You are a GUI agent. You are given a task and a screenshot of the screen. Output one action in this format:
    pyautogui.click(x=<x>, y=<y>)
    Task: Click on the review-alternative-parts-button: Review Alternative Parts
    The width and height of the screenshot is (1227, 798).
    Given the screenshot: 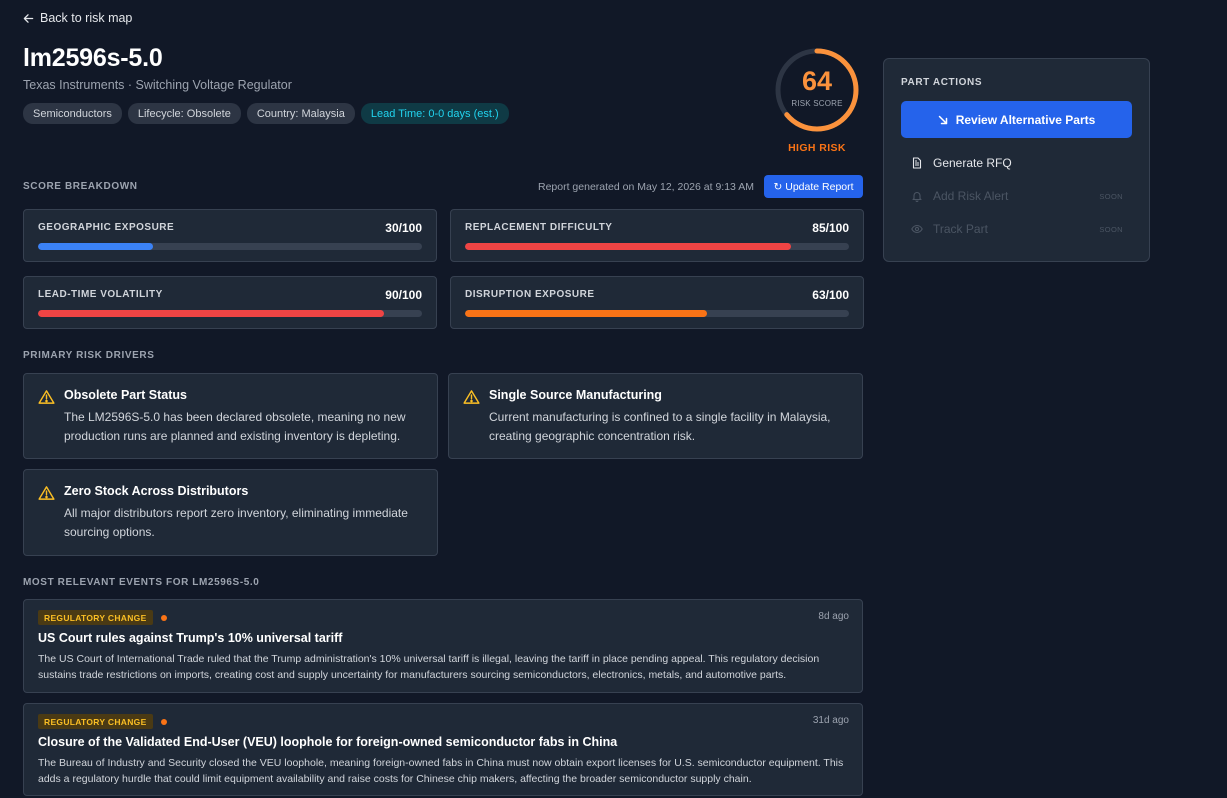 What is the action you would take?
    pyautogui.click(x=1016, y=119)
    